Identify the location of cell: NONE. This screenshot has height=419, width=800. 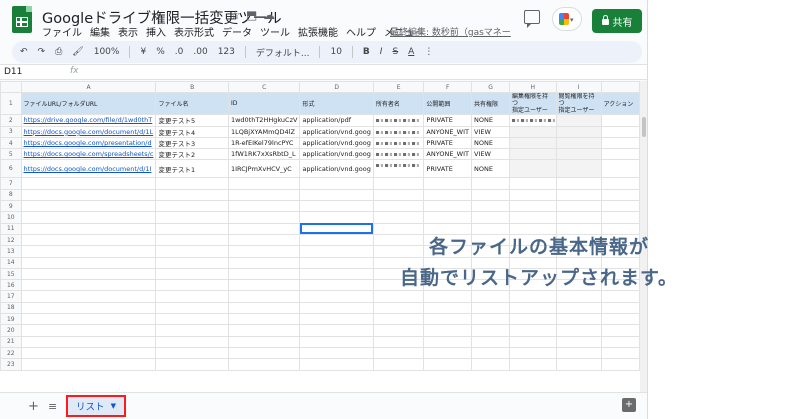
(490, 120).